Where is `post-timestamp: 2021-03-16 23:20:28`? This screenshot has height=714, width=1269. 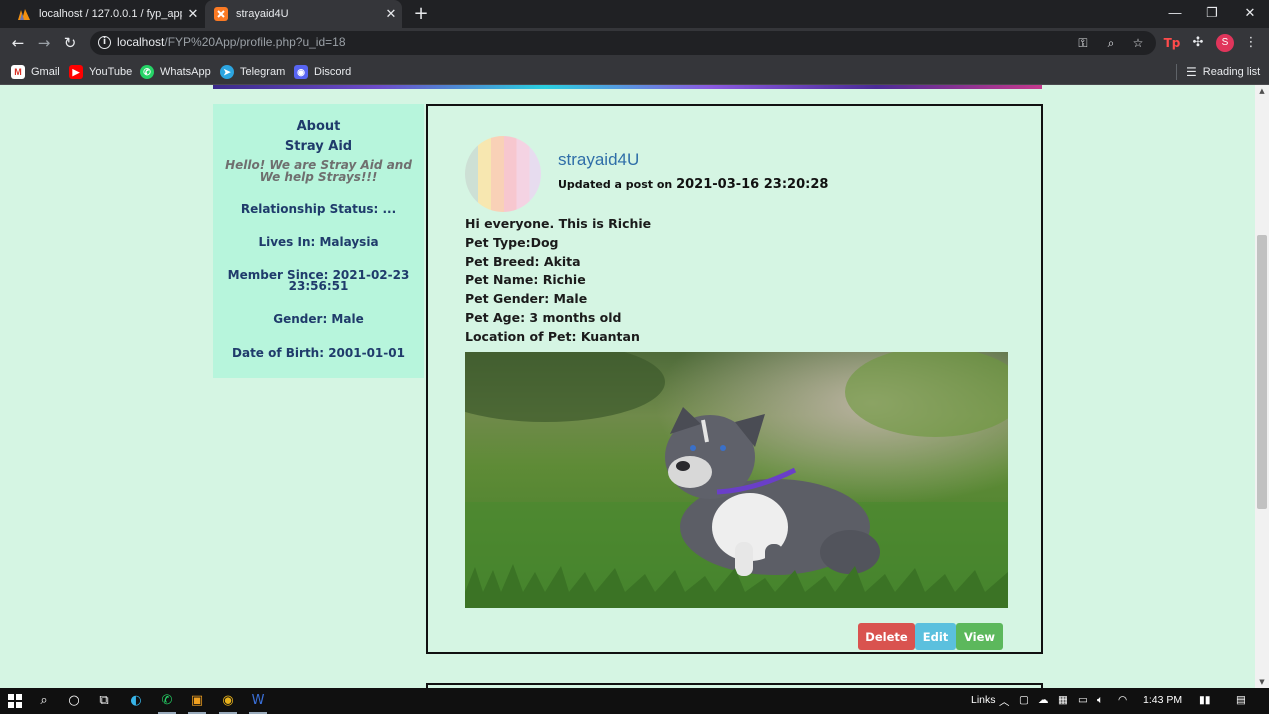
post-timestamp: 2021-03-16 23:20:28 is located at coordinates (752, 184).